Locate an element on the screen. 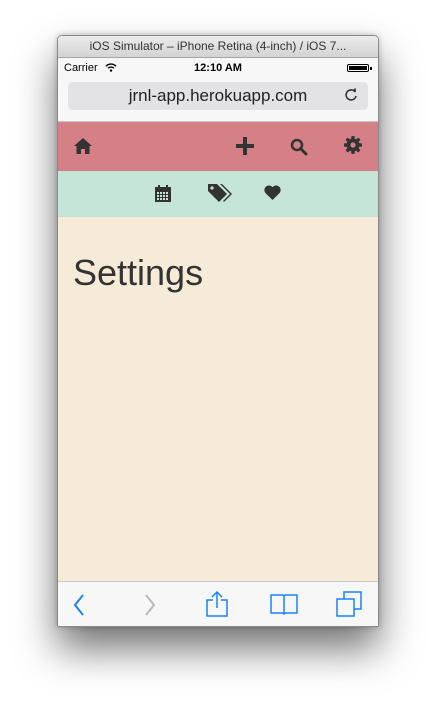  sub-nav-bar is located at coordinates (218, 194).